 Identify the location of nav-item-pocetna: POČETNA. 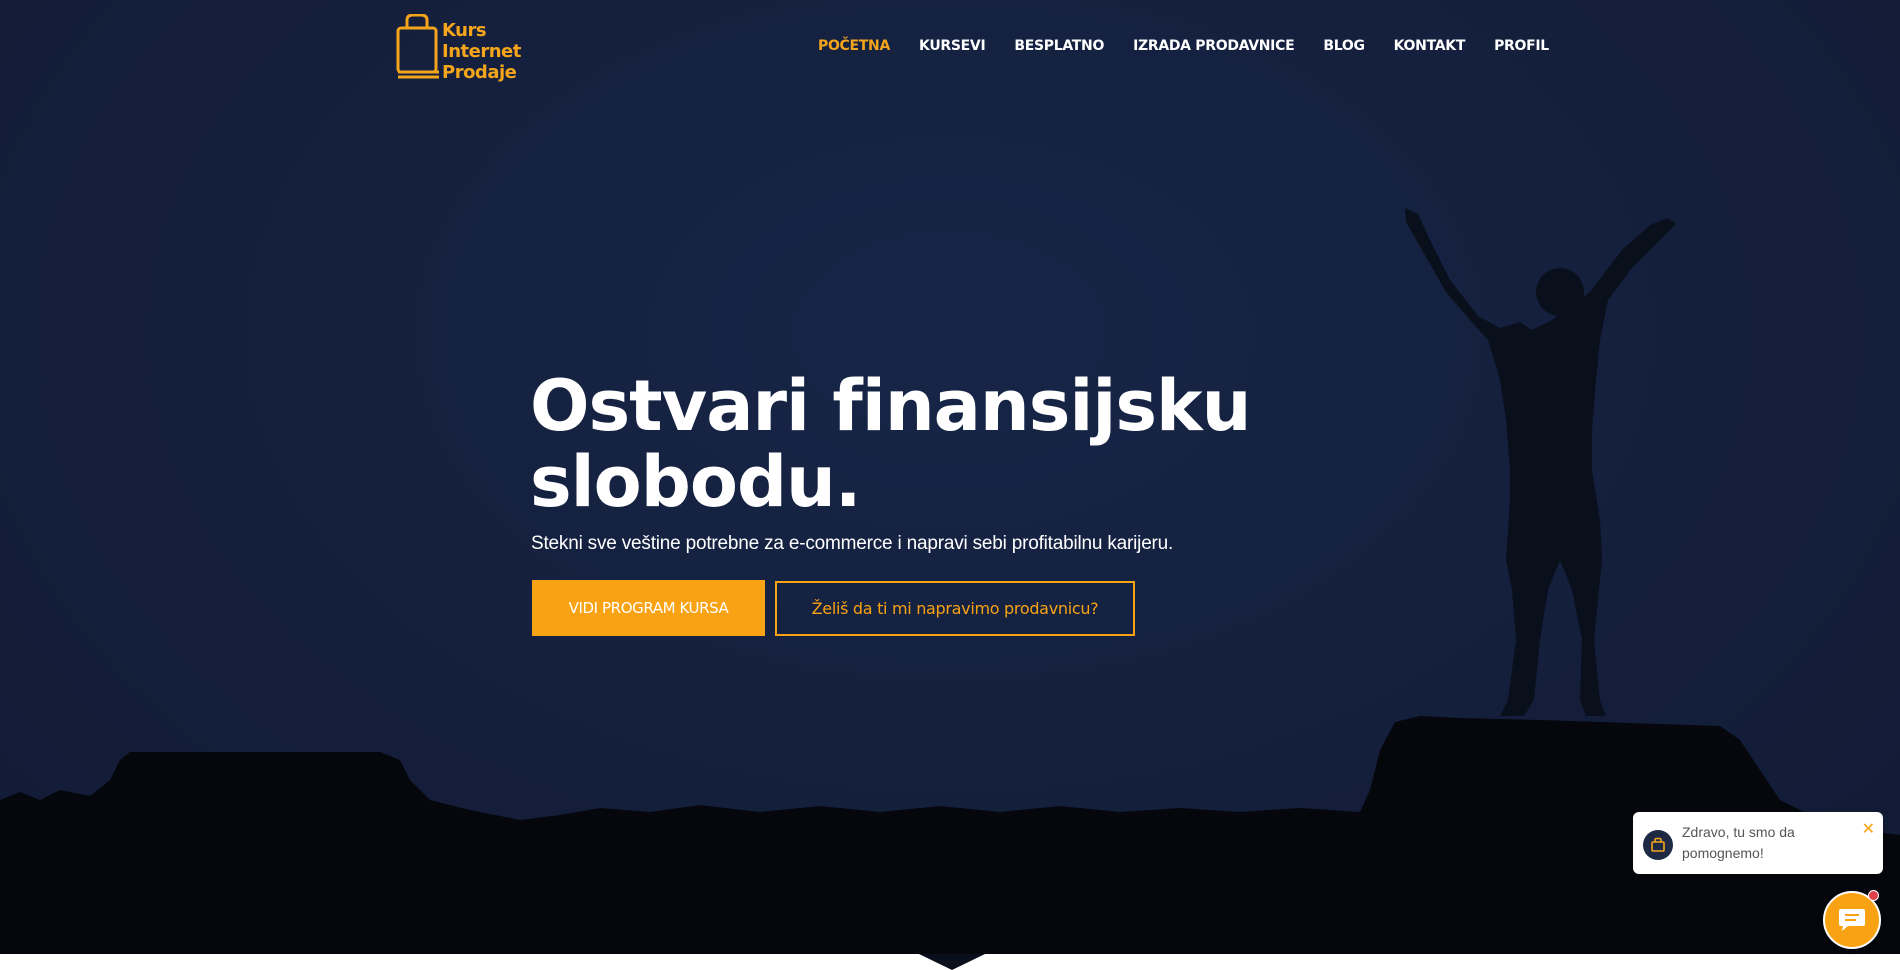
(854, 46).